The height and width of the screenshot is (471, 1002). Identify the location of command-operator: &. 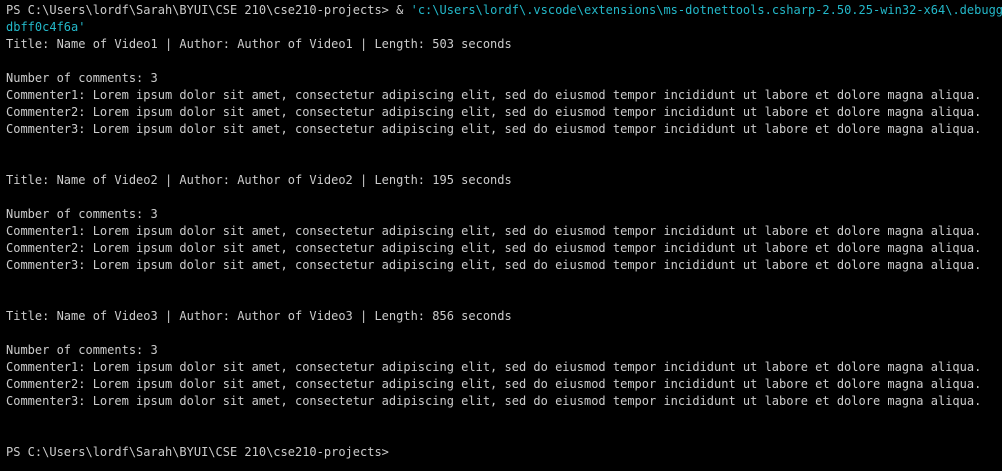
(399, 10).